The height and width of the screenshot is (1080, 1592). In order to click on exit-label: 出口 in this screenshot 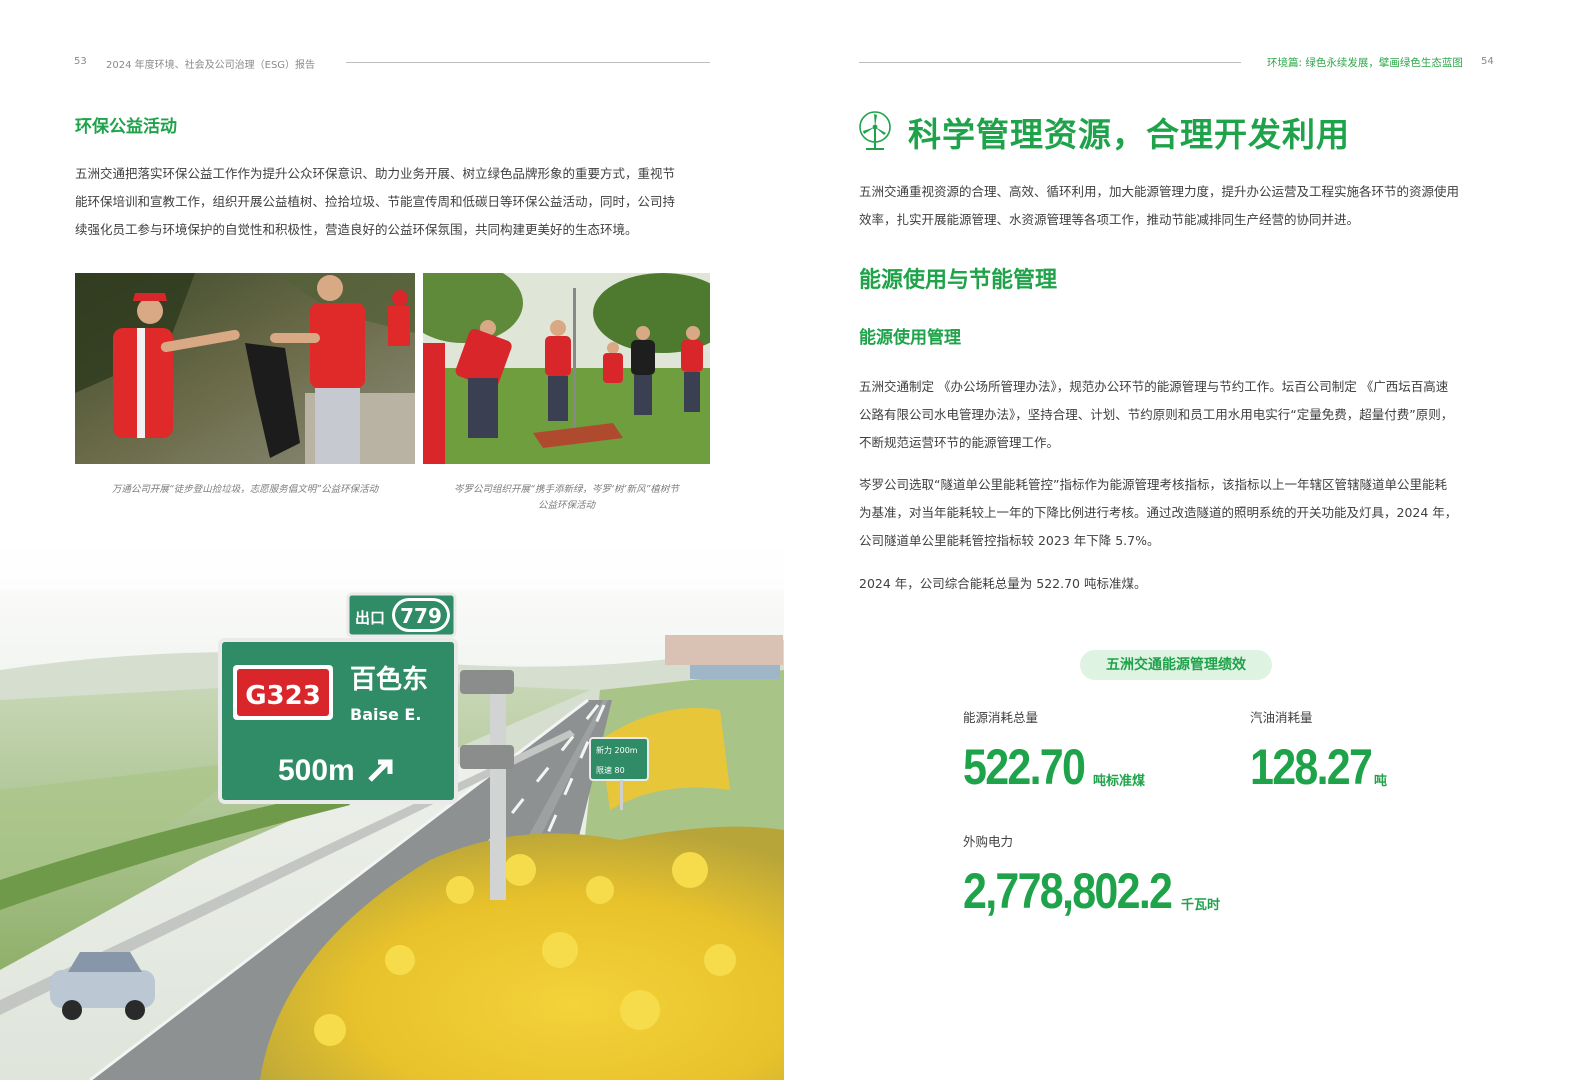, I will do `click(370, 618)`.